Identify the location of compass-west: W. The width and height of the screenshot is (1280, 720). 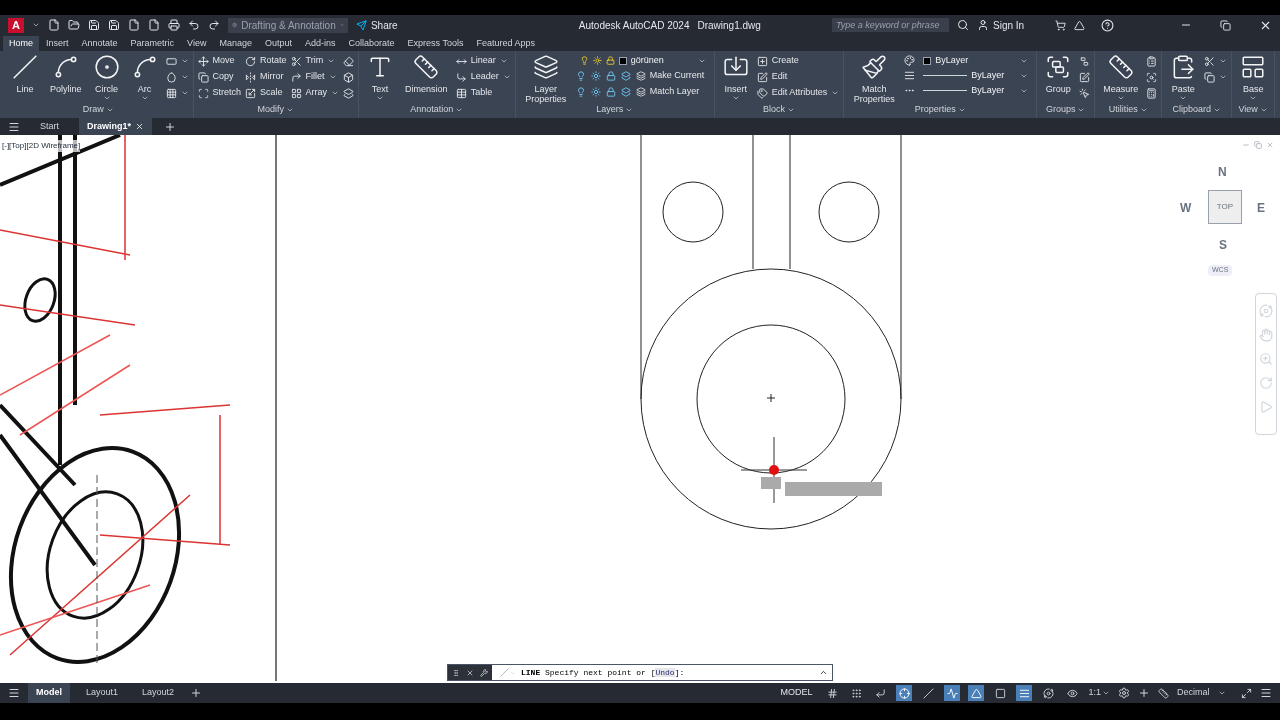
(1186, 208).